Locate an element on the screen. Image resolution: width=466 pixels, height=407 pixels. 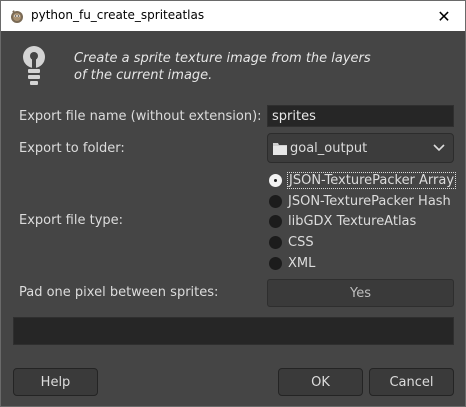
pad-toggle-label: Yes is located at coordinates (360, 293).